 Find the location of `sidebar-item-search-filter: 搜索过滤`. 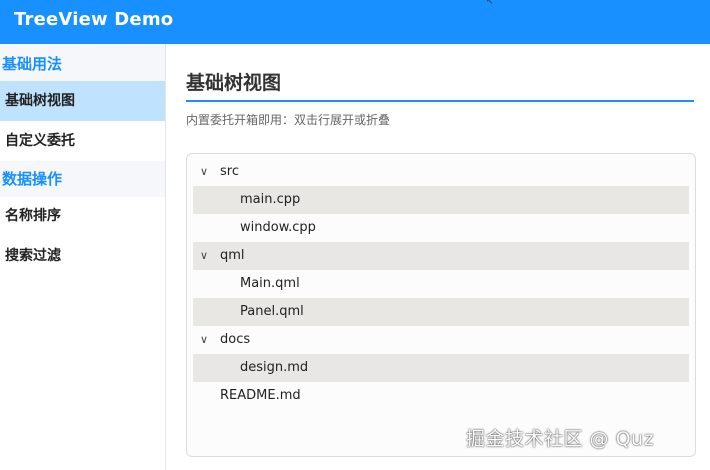

sidebar-item-search-filter: 搜索过滤 is located at coordinates (82, 256).